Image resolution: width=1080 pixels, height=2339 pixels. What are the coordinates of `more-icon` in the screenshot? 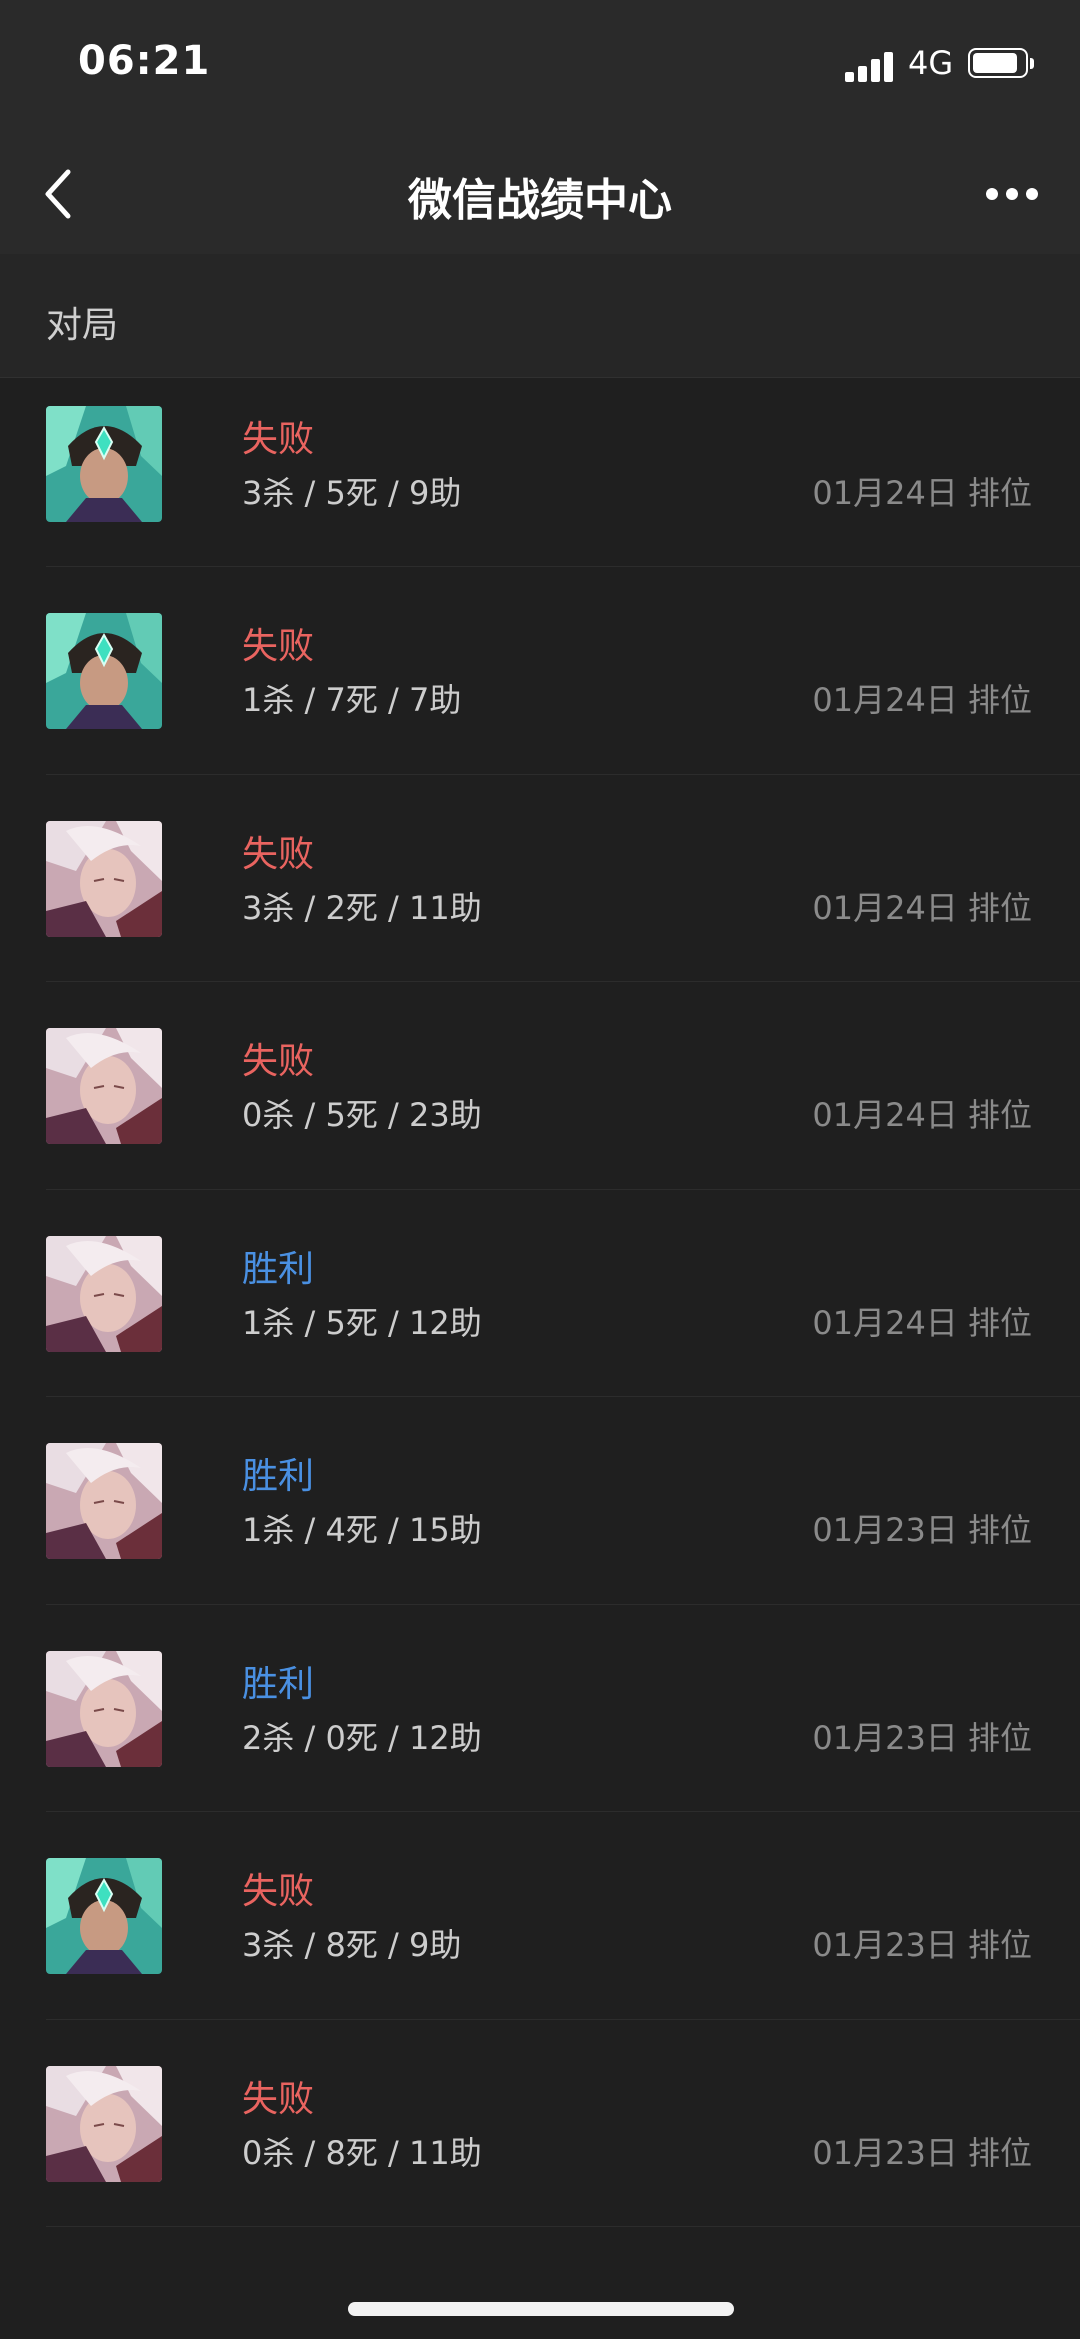 It's located at (1012, 194).